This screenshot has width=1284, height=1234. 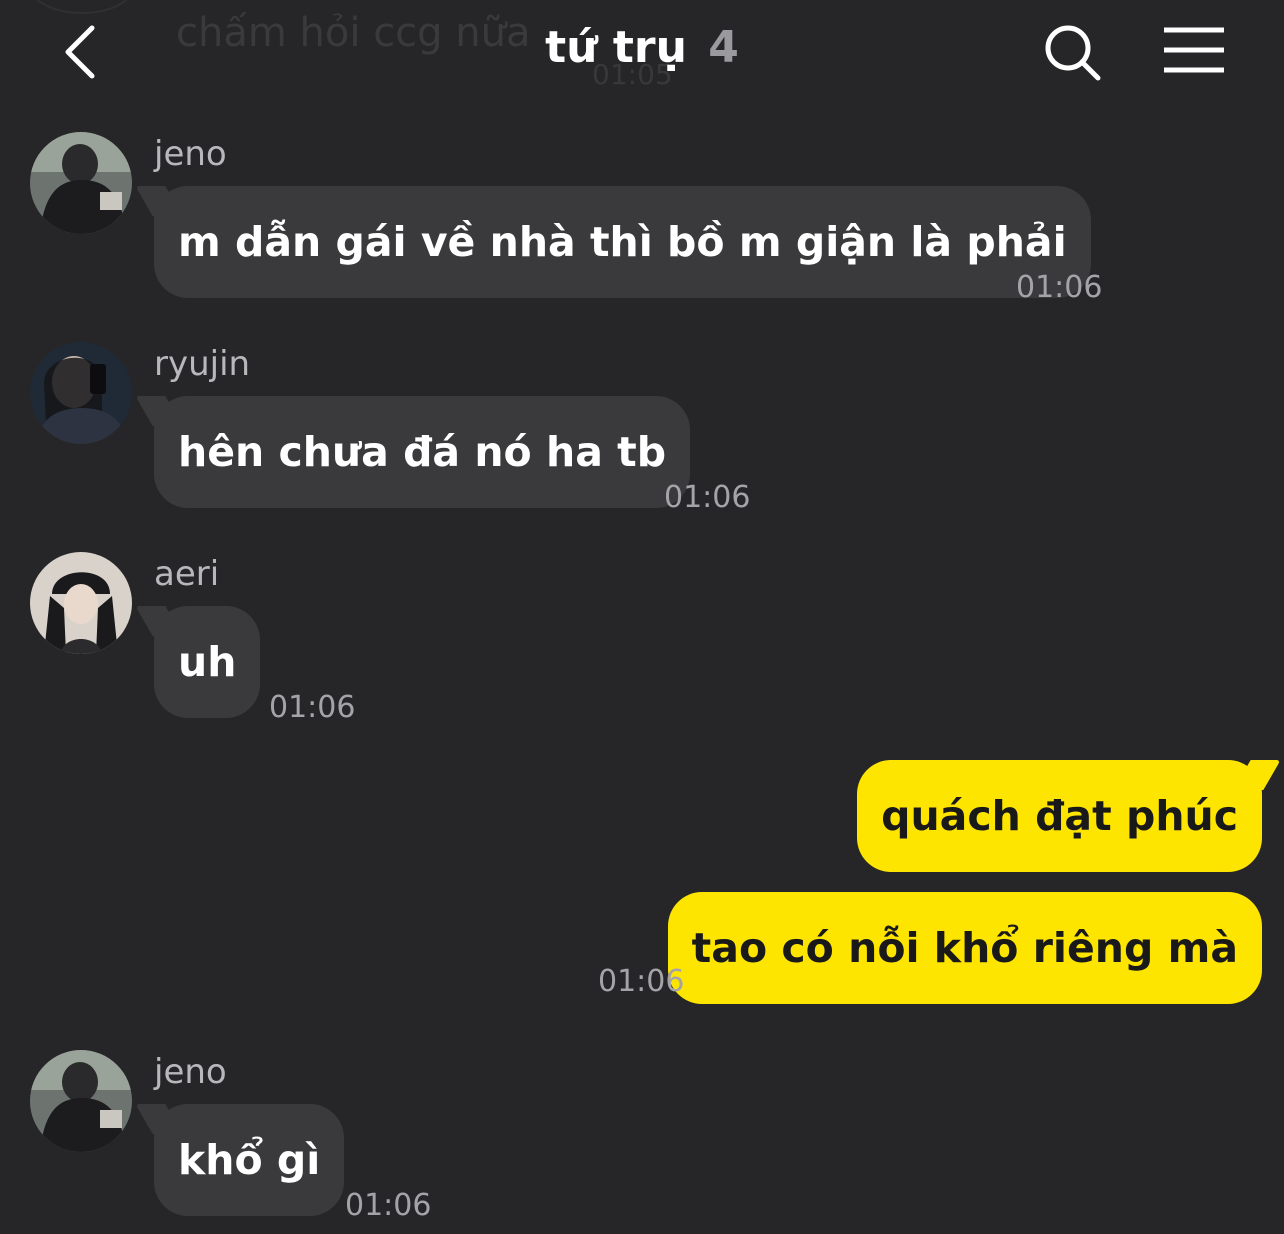 I want to click on menu-button, so click(x=1194, y=51).